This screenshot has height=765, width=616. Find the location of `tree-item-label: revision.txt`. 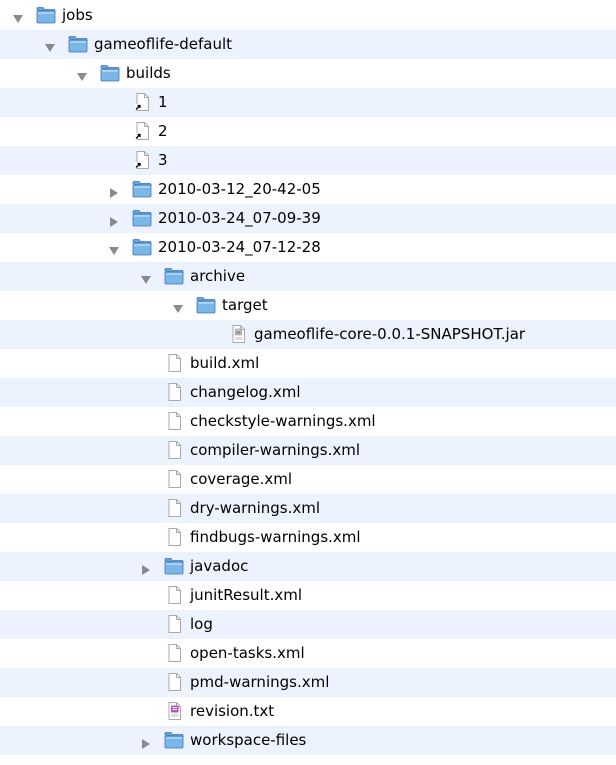

tree-item-label: revision.txt is located at coordinates (232, 711).